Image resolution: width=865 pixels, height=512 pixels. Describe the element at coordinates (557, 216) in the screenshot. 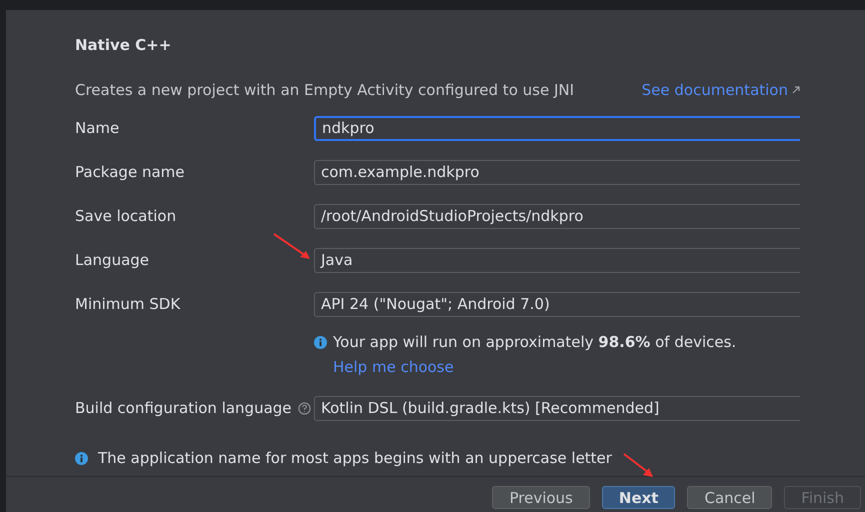

I see `text-field: /root/AndroidStudioProjects/ndkpro` at that location.